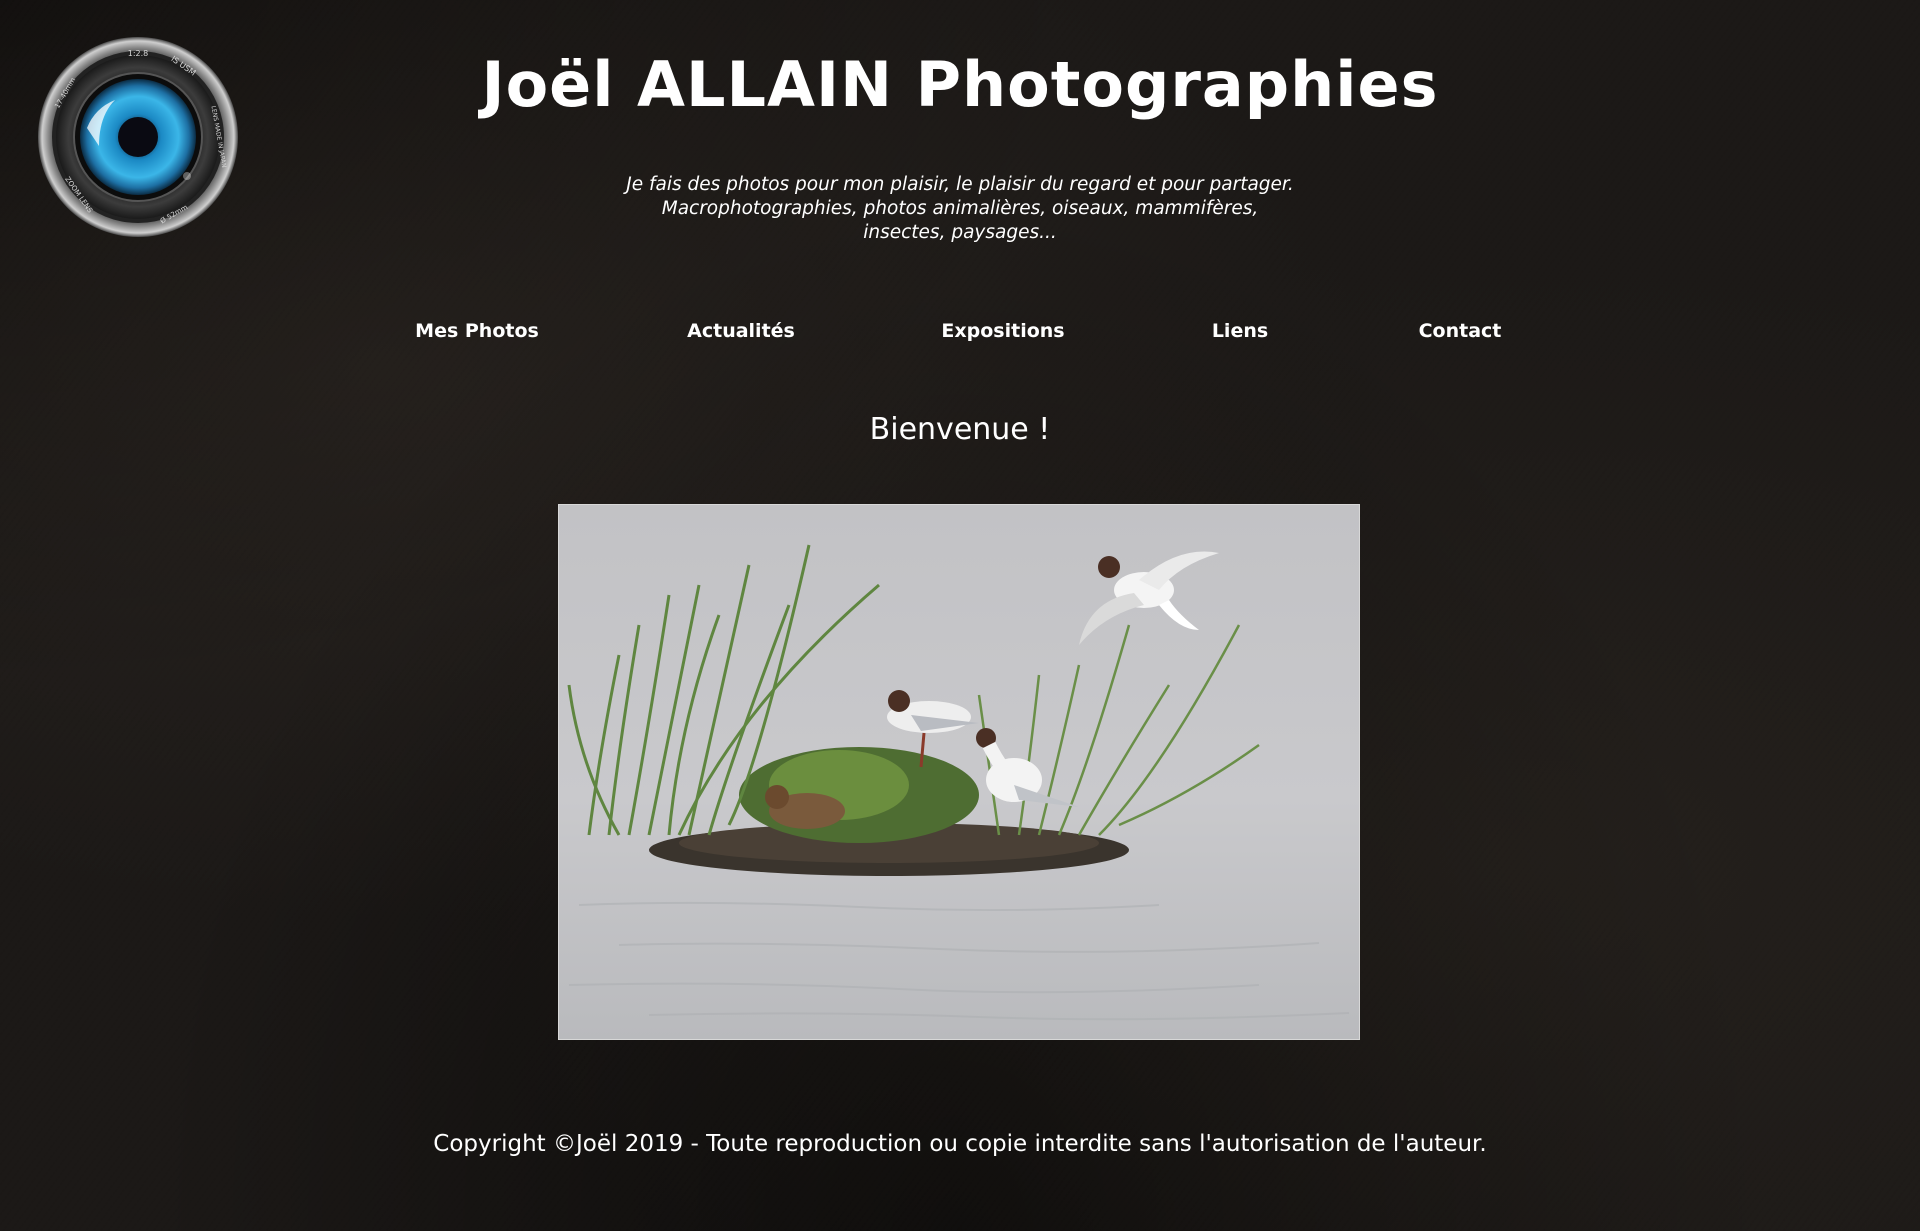 The image size is (1920, 1231). Describe the element at coordinates (477, 331) in the screenshot. I see `nav-item-mes-photos: Mes Photos` at that location.